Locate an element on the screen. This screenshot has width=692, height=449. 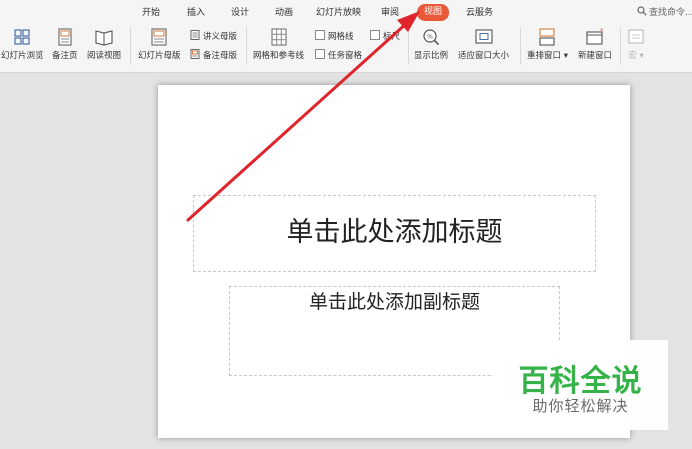
new-window-icon: * is located at coordinates (595, 36).